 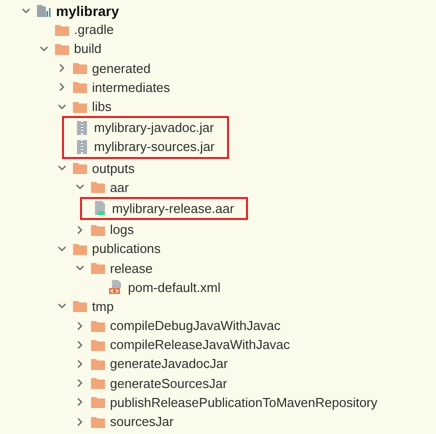 I want to click on tree-item: publications, so click(x=82, y=248).